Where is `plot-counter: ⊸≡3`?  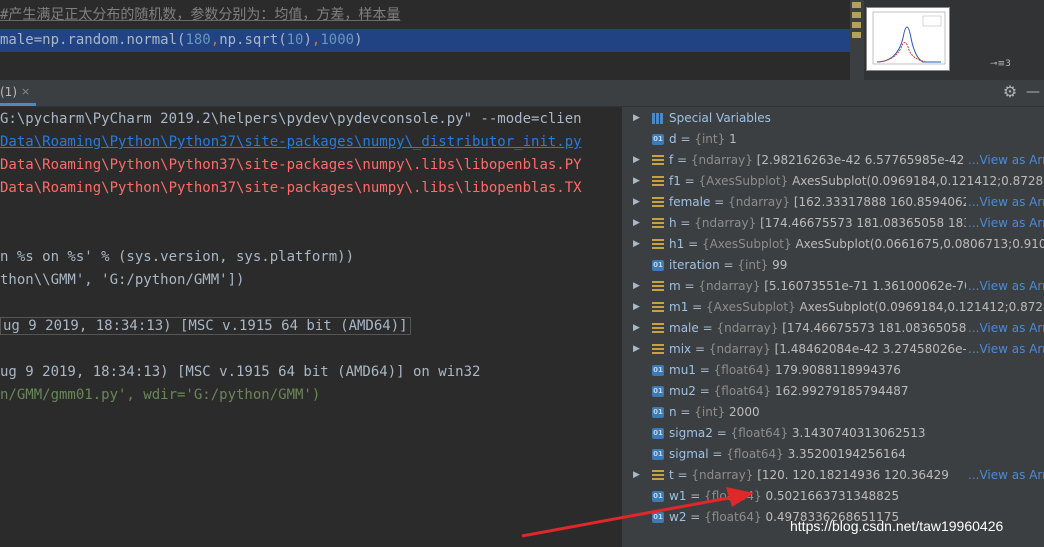
plot-counter: ⊸≡3 is located at coordinates (1000, 64).